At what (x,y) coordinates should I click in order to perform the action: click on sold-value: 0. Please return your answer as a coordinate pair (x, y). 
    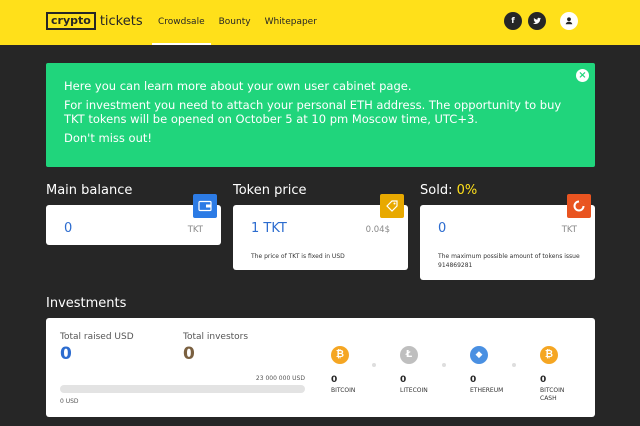
    Looking at the image, I should click on (442, 228).